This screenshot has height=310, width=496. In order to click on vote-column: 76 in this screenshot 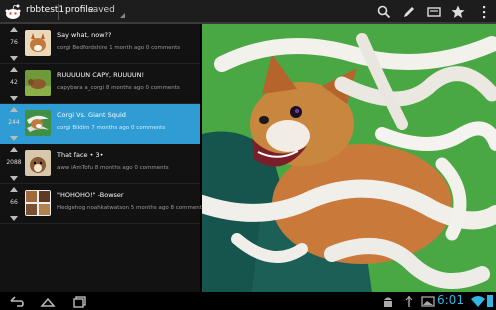, I will do `click(14, 44)`.